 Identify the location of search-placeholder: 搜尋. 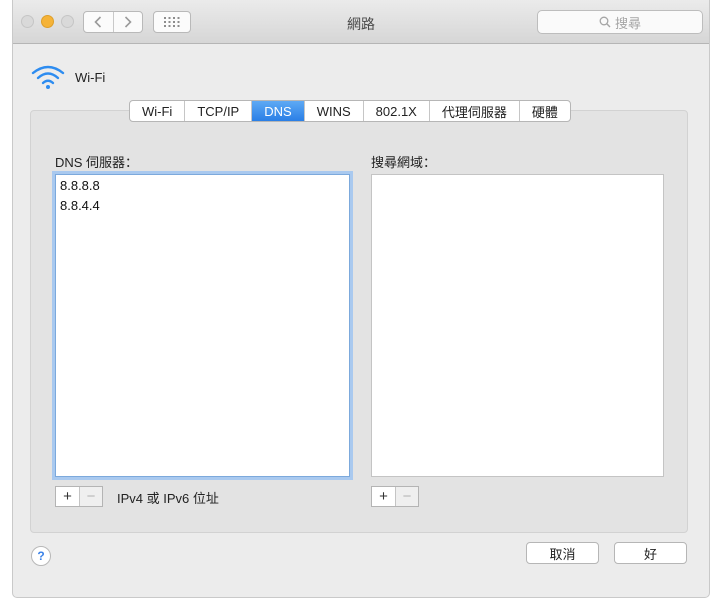
(627, 23).